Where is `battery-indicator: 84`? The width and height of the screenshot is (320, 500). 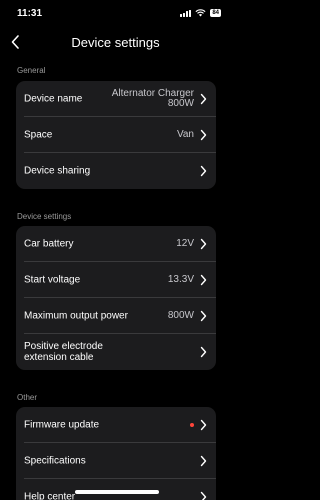
battery-indicator: 84 is located at coordinates (215, 13).